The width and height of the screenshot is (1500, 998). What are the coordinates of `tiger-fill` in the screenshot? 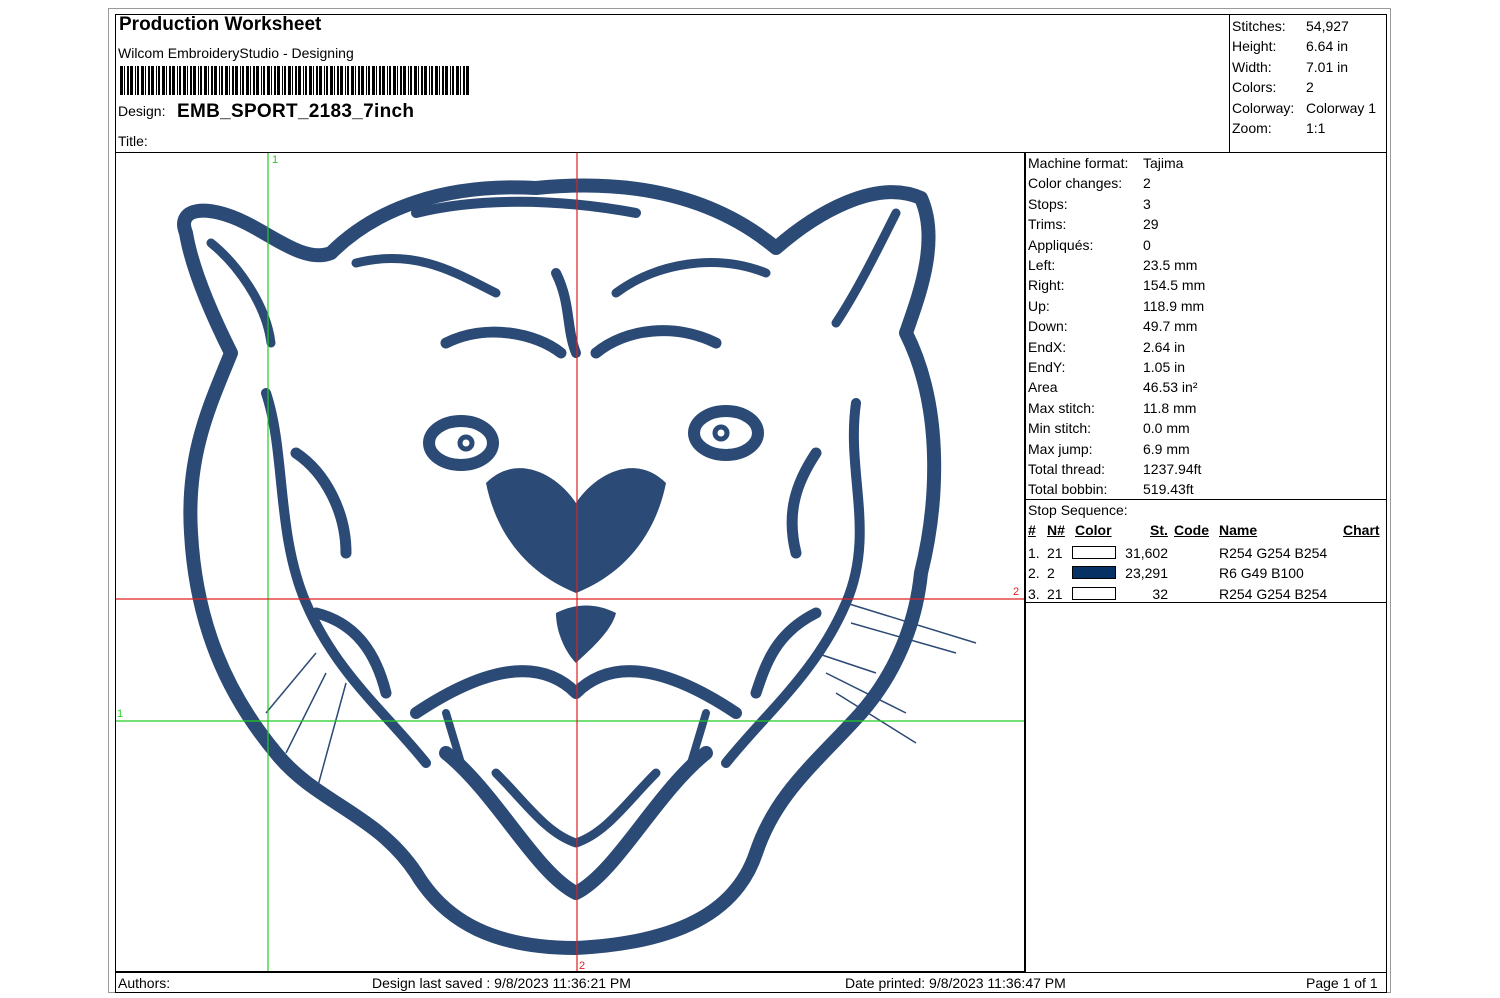 It's located at (576, 565).